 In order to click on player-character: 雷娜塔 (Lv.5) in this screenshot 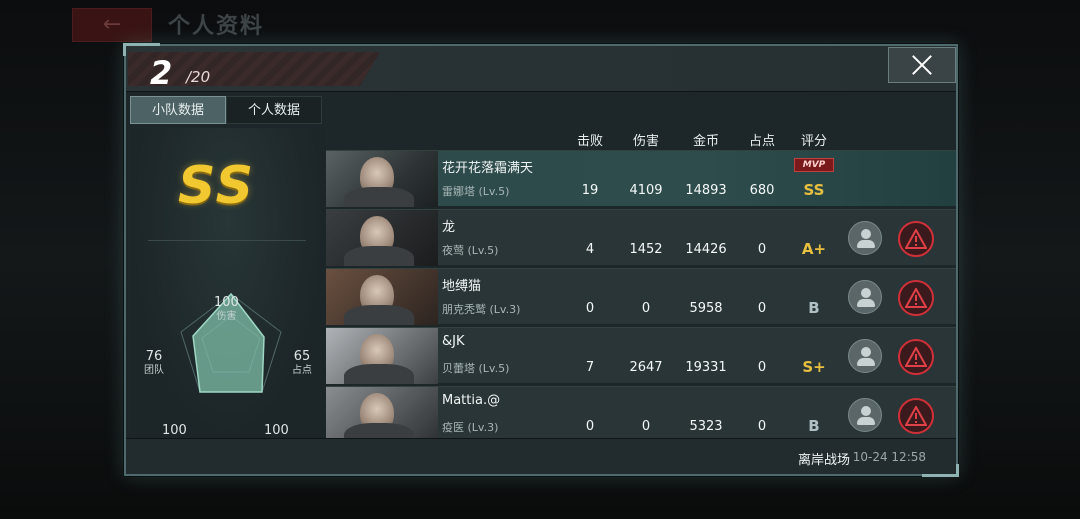, I will do `click(476, 191)`.